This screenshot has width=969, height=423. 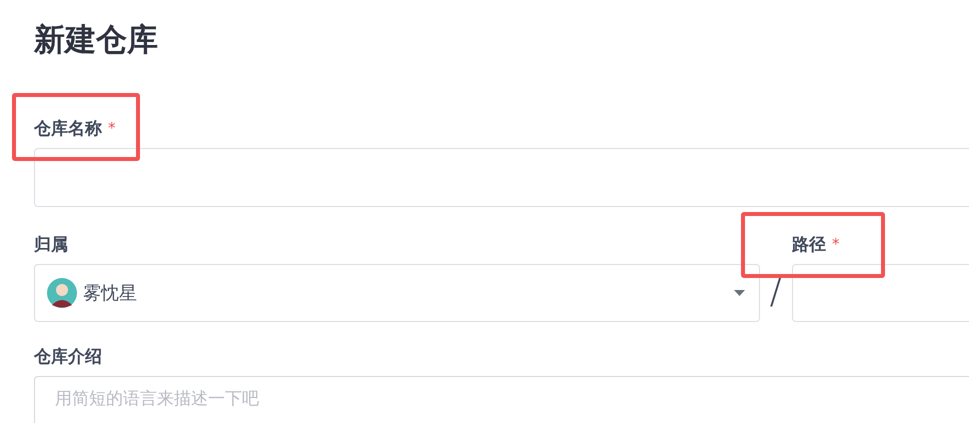 What do you see at coordinates (68, 357) in the screenshot?
I see `field-label: 仓库介绍` at bounding box center [68, 357].